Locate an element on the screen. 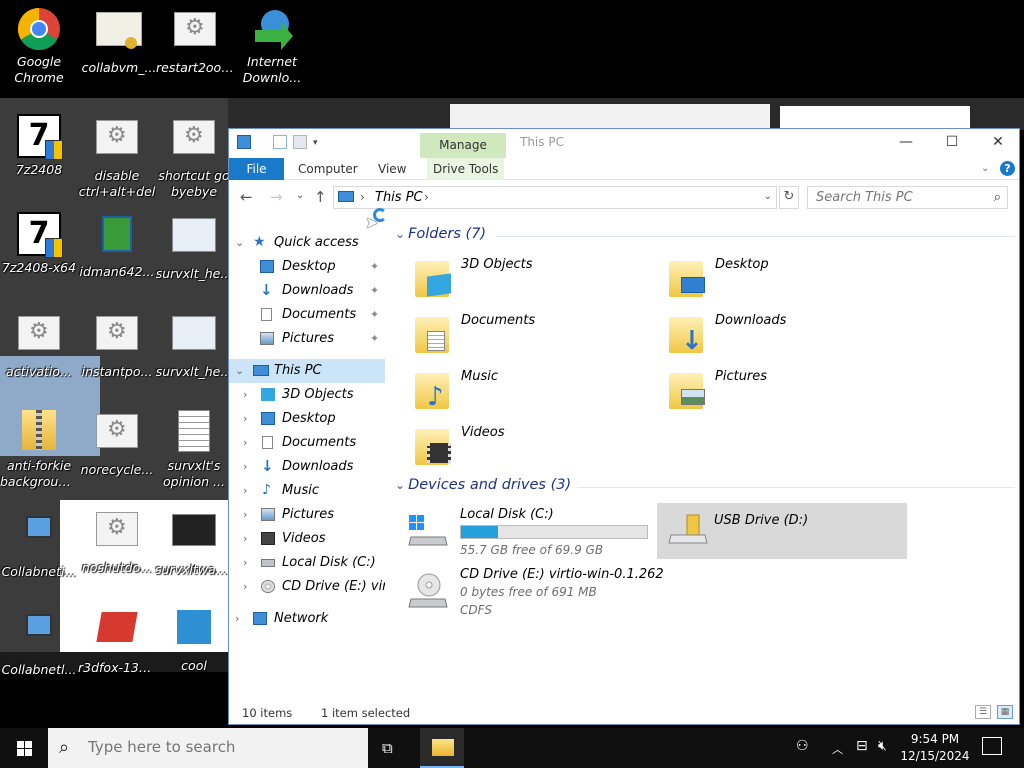 This screenshot has height=768, width=1024. maximize-button: ☐ is located at coordinates (952, 143).